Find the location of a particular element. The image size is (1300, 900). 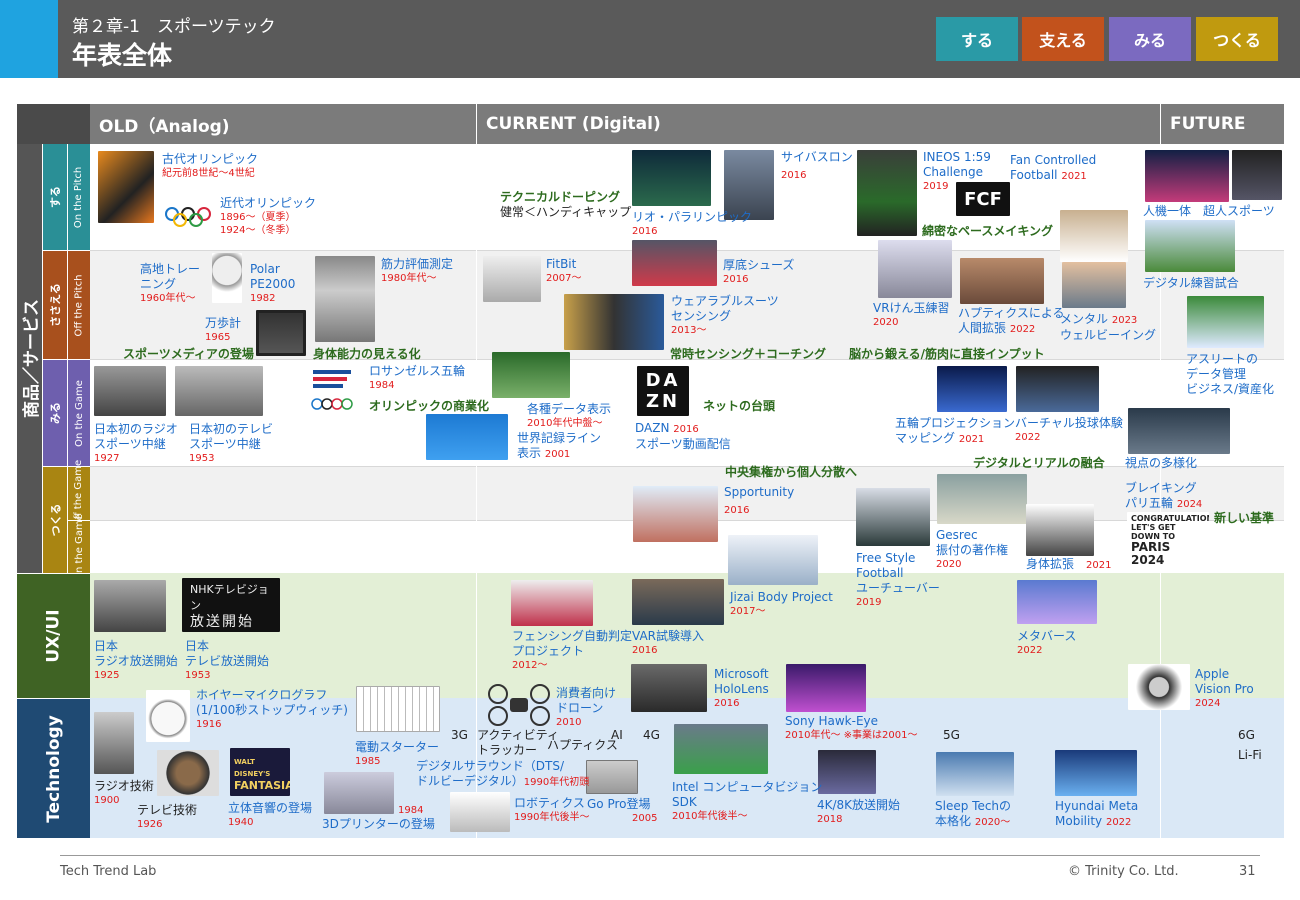

category-sasaeru-button: 支える is located at coordinates (1063, 39).